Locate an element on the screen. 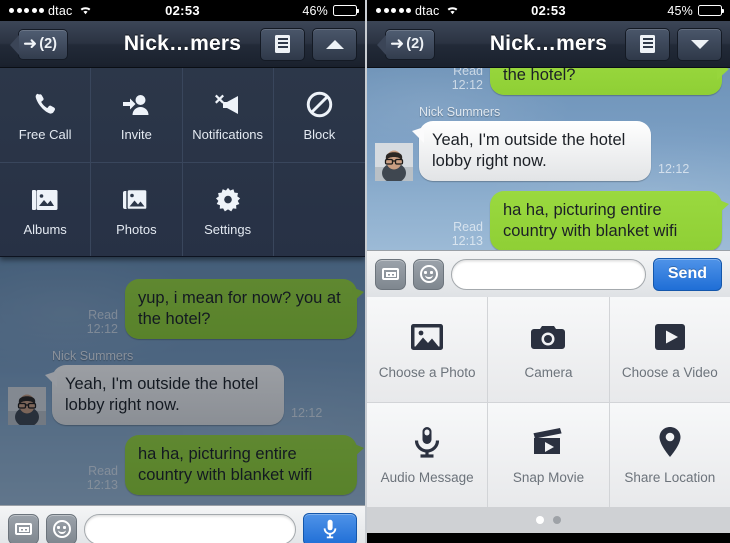  attachment-choose-a-video: Choose a Video is located at coordinates (669, 349).